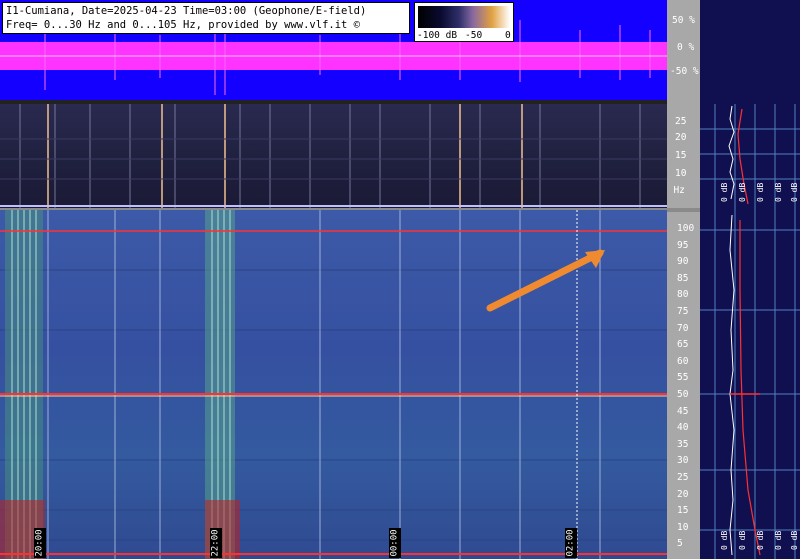  What do you see at coordinates (474, 35) in the screenshot?
I see `colorbar-mid-label: -50` at bounding box center [474, 35].